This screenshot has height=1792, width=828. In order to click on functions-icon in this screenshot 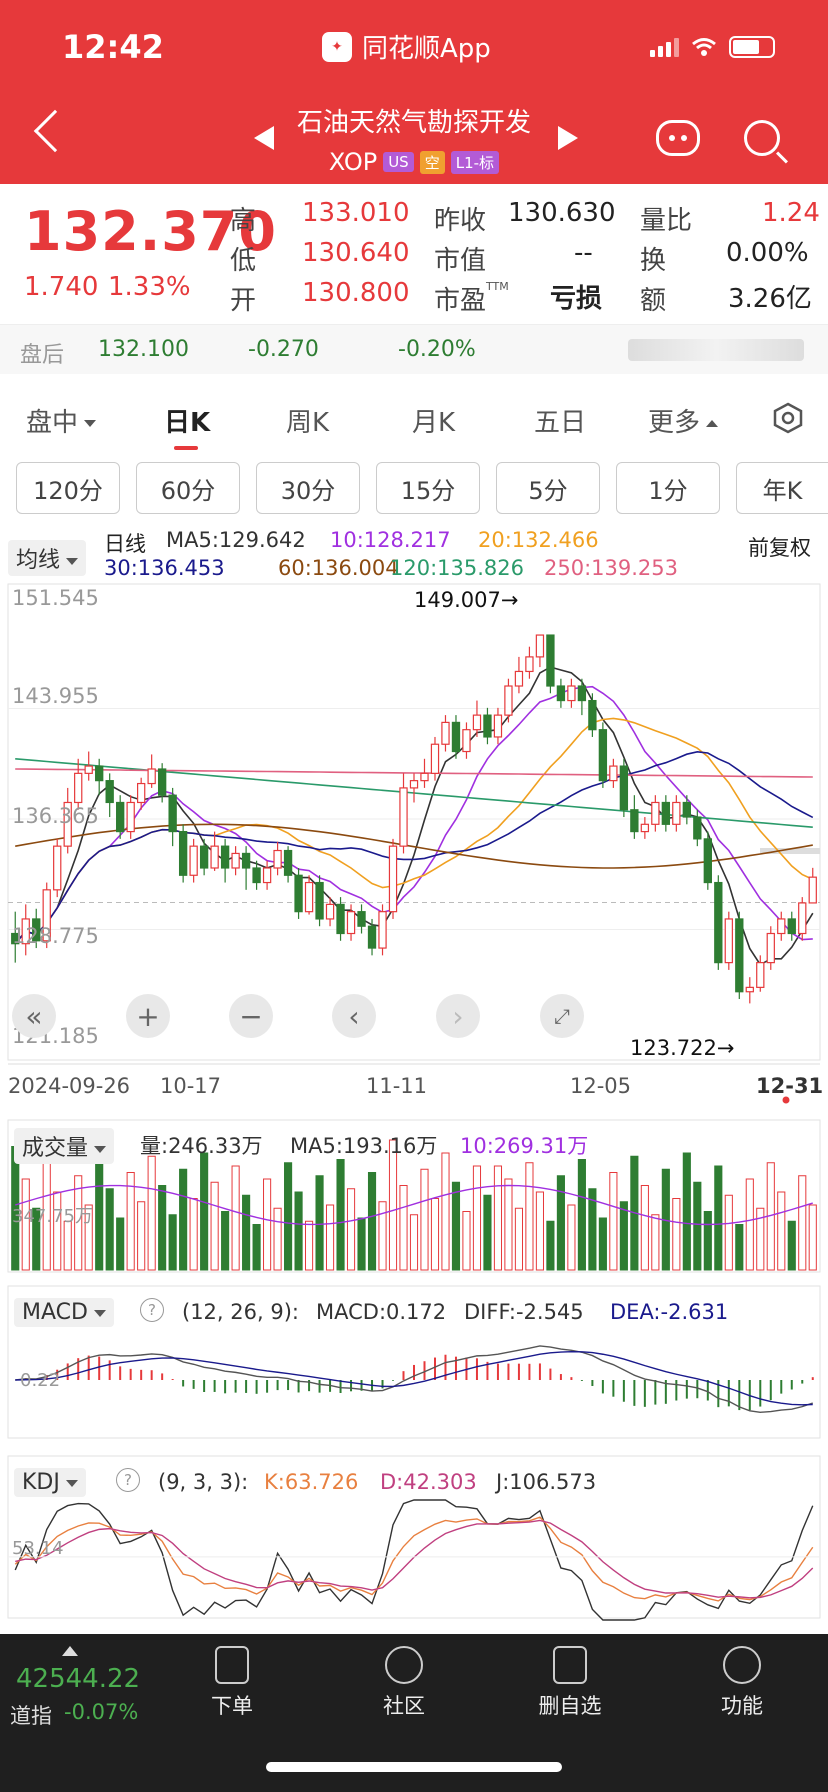, I will do `click(742, 1665)`.